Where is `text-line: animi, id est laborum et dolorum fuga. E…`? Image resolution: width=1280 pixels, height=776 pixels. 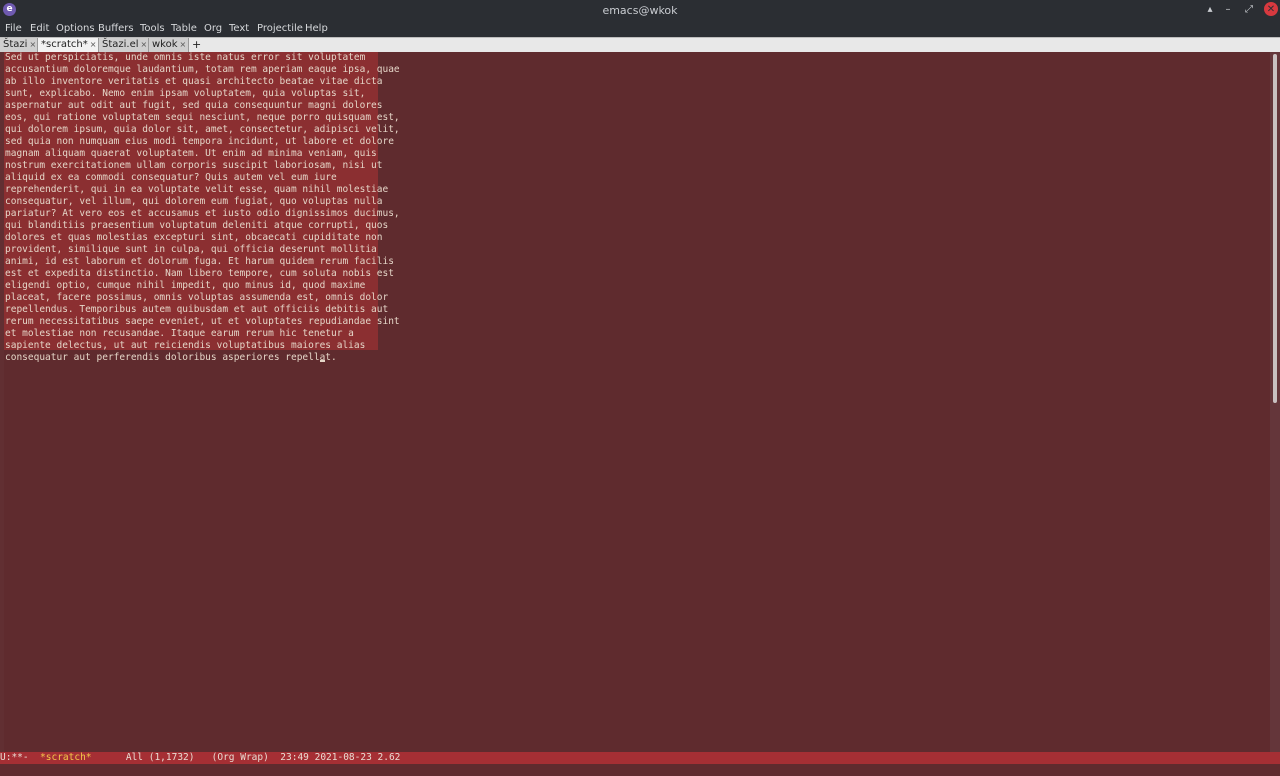
text-line: animi, id est laborum et dolorum fuga. E… is located at coordinates (199, 261).